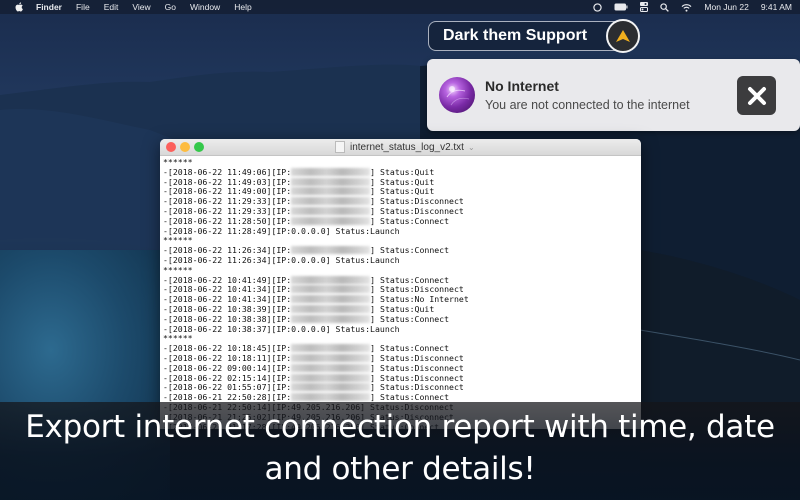  I want to click on document-title-text: internet_status_log_v2.txt, so click(407, 147).